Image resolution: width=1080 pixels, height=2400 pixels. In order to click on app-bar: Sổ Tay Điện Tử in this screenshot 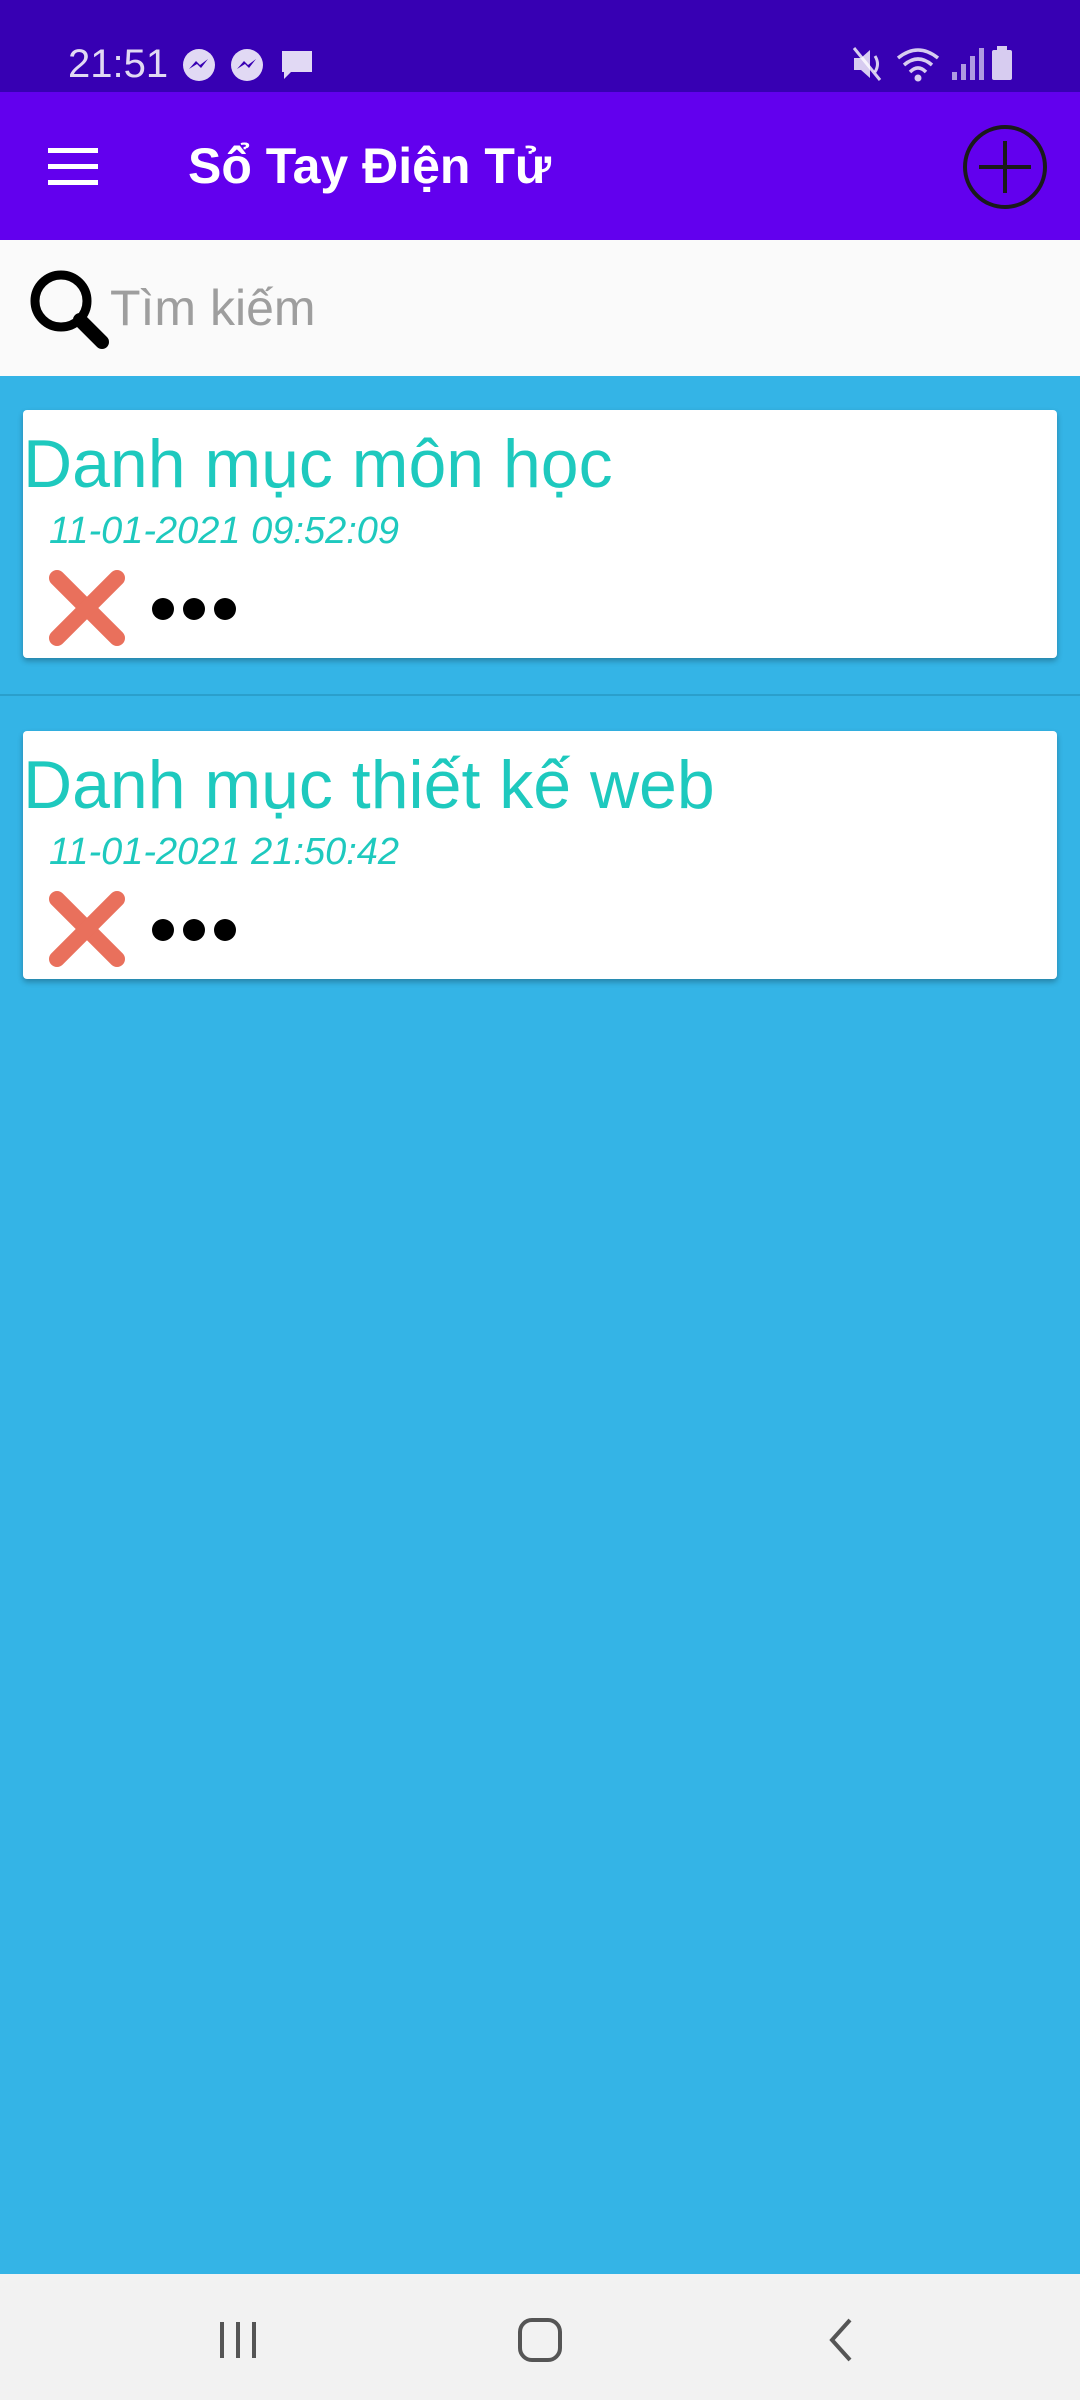, I will do `click(540, 166)`.